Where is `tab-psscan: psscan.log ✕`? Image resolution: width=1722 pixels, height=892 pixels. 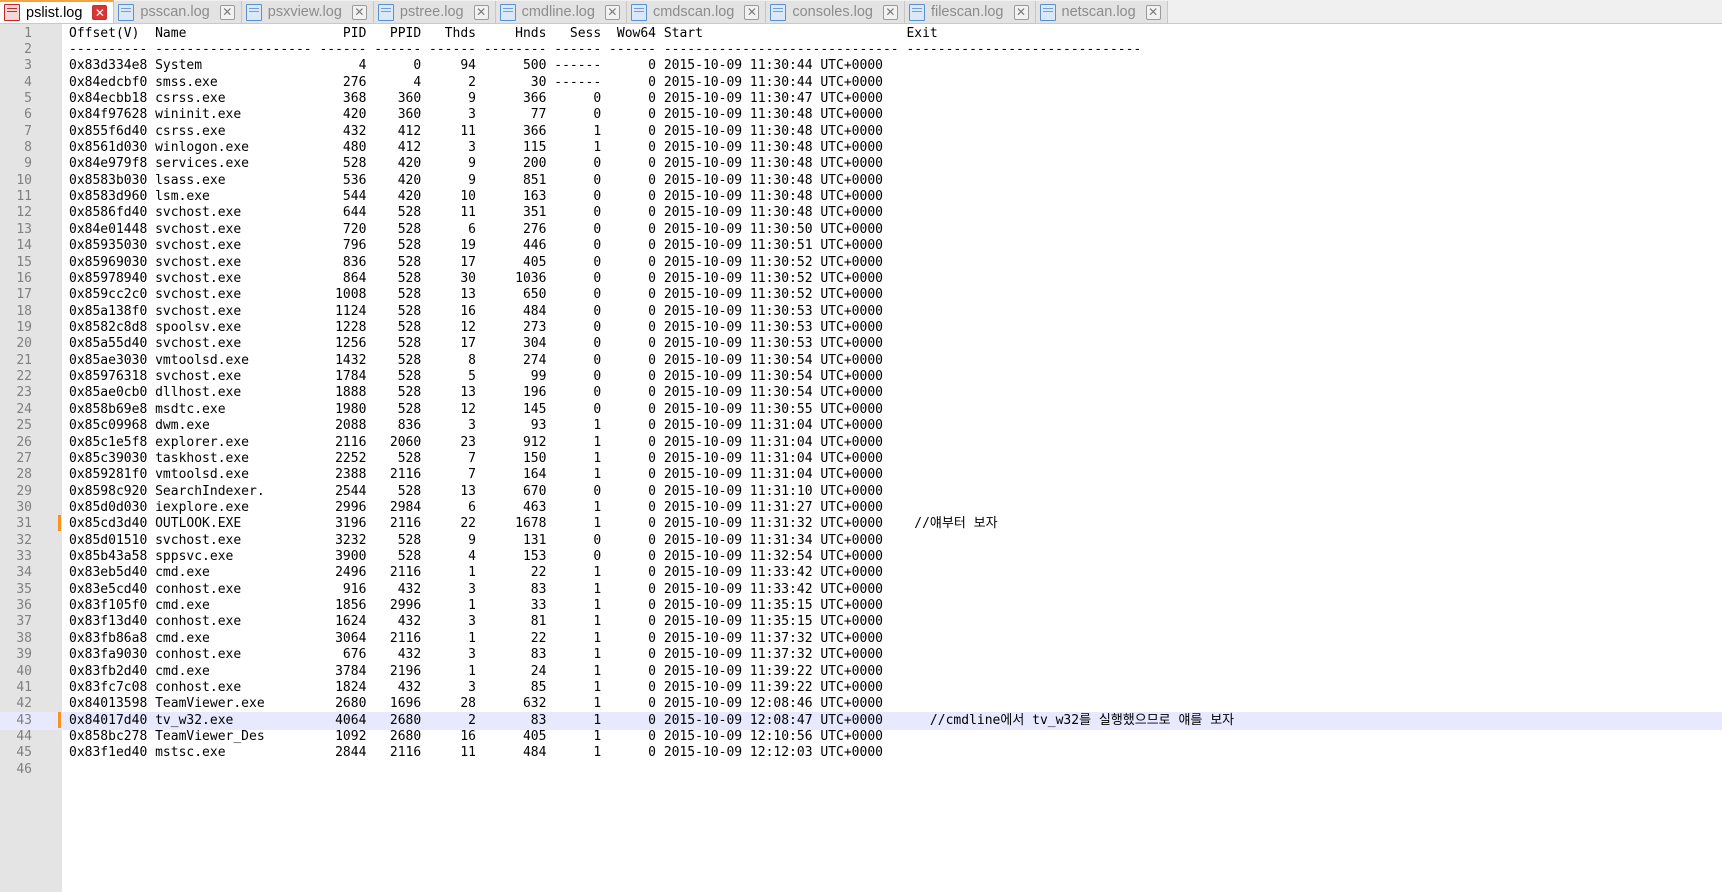 tab-psscan: psscan.log ✕ is located at coordinates (178, 12).